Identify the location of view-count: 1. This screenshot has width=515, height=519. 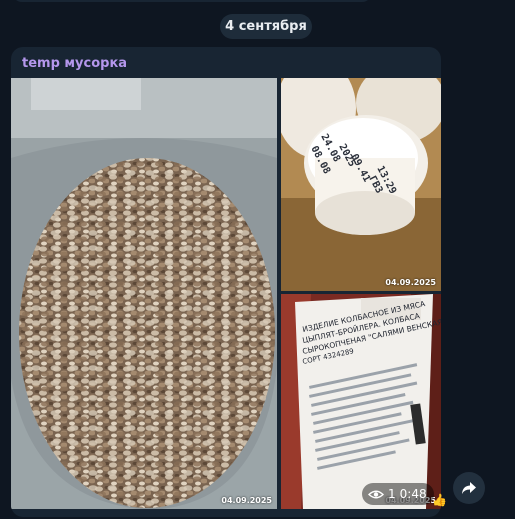
(392, 494).